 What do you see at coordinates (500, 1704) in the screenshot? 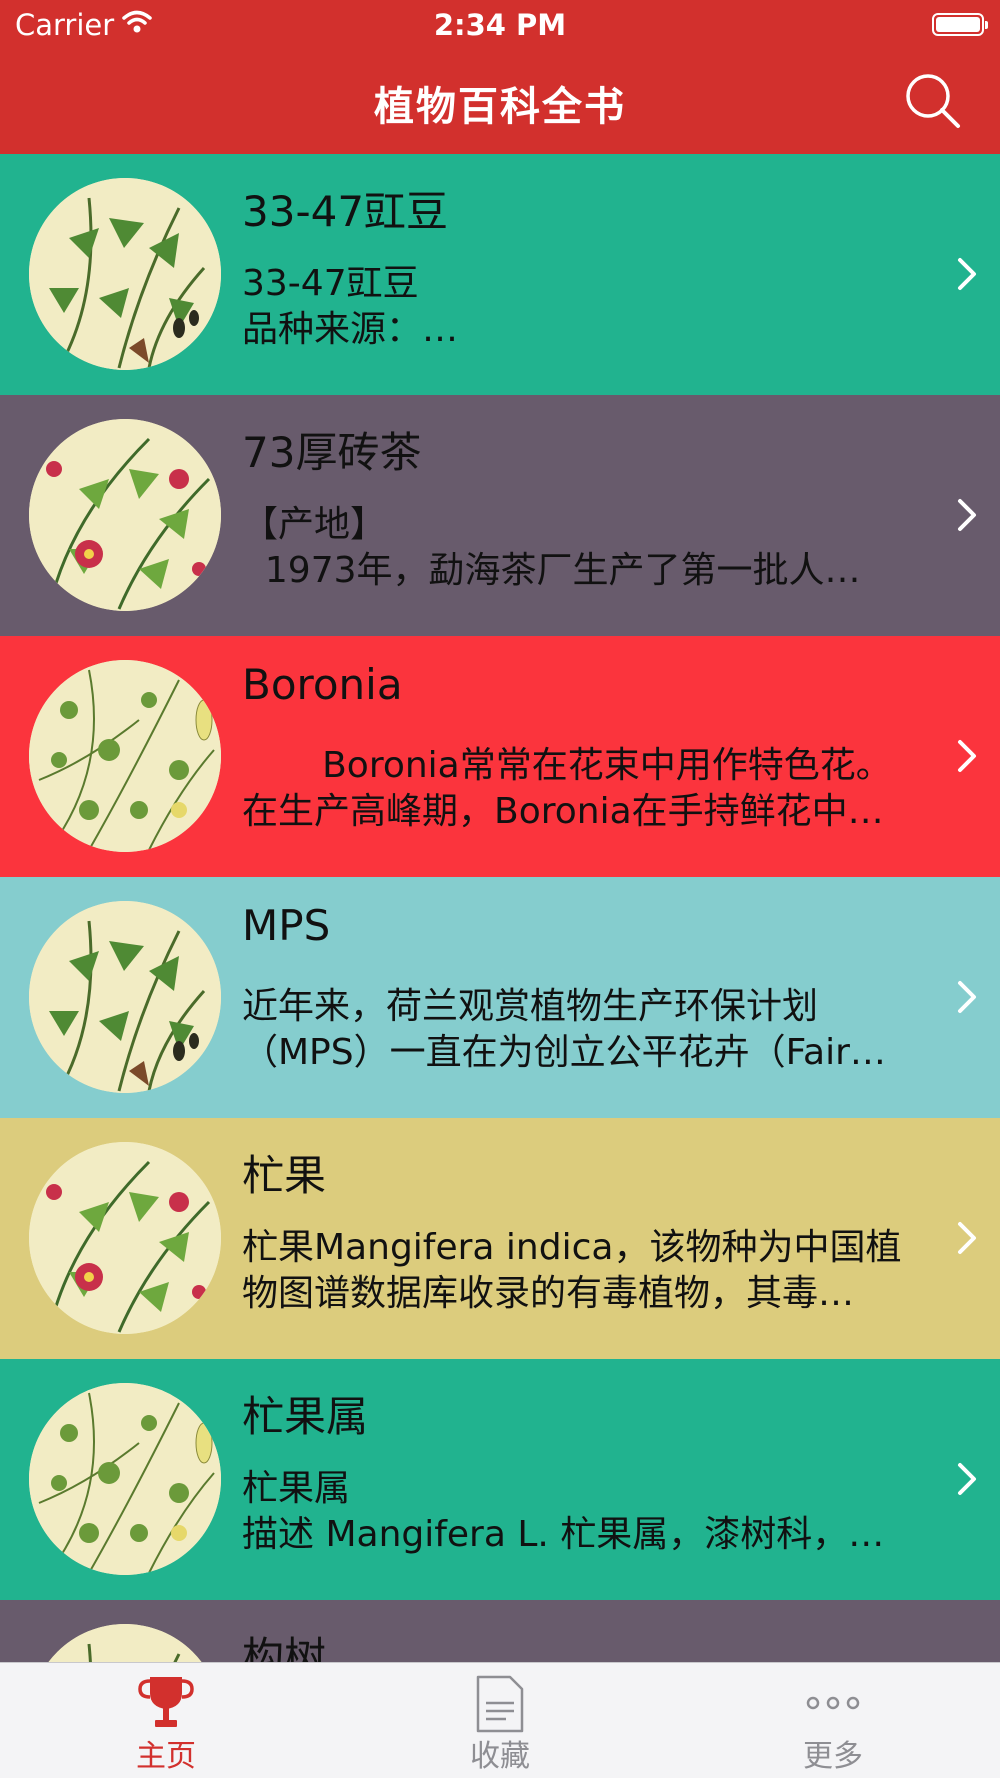
I see `document-icon` at bounding box center [500, 1704].